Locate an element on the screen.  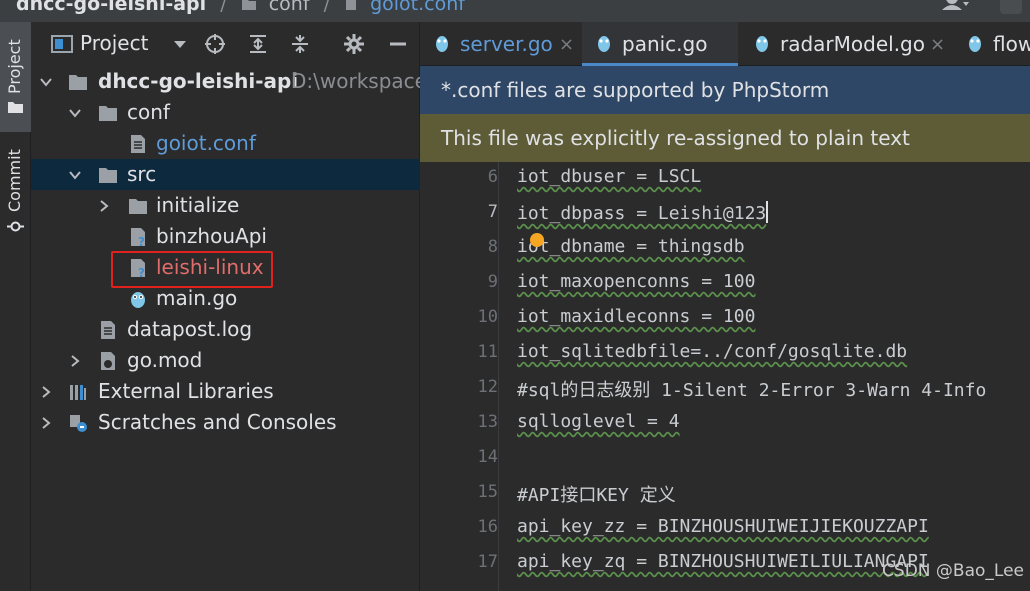
line-number: 16 is located at coordinates (487, 527).